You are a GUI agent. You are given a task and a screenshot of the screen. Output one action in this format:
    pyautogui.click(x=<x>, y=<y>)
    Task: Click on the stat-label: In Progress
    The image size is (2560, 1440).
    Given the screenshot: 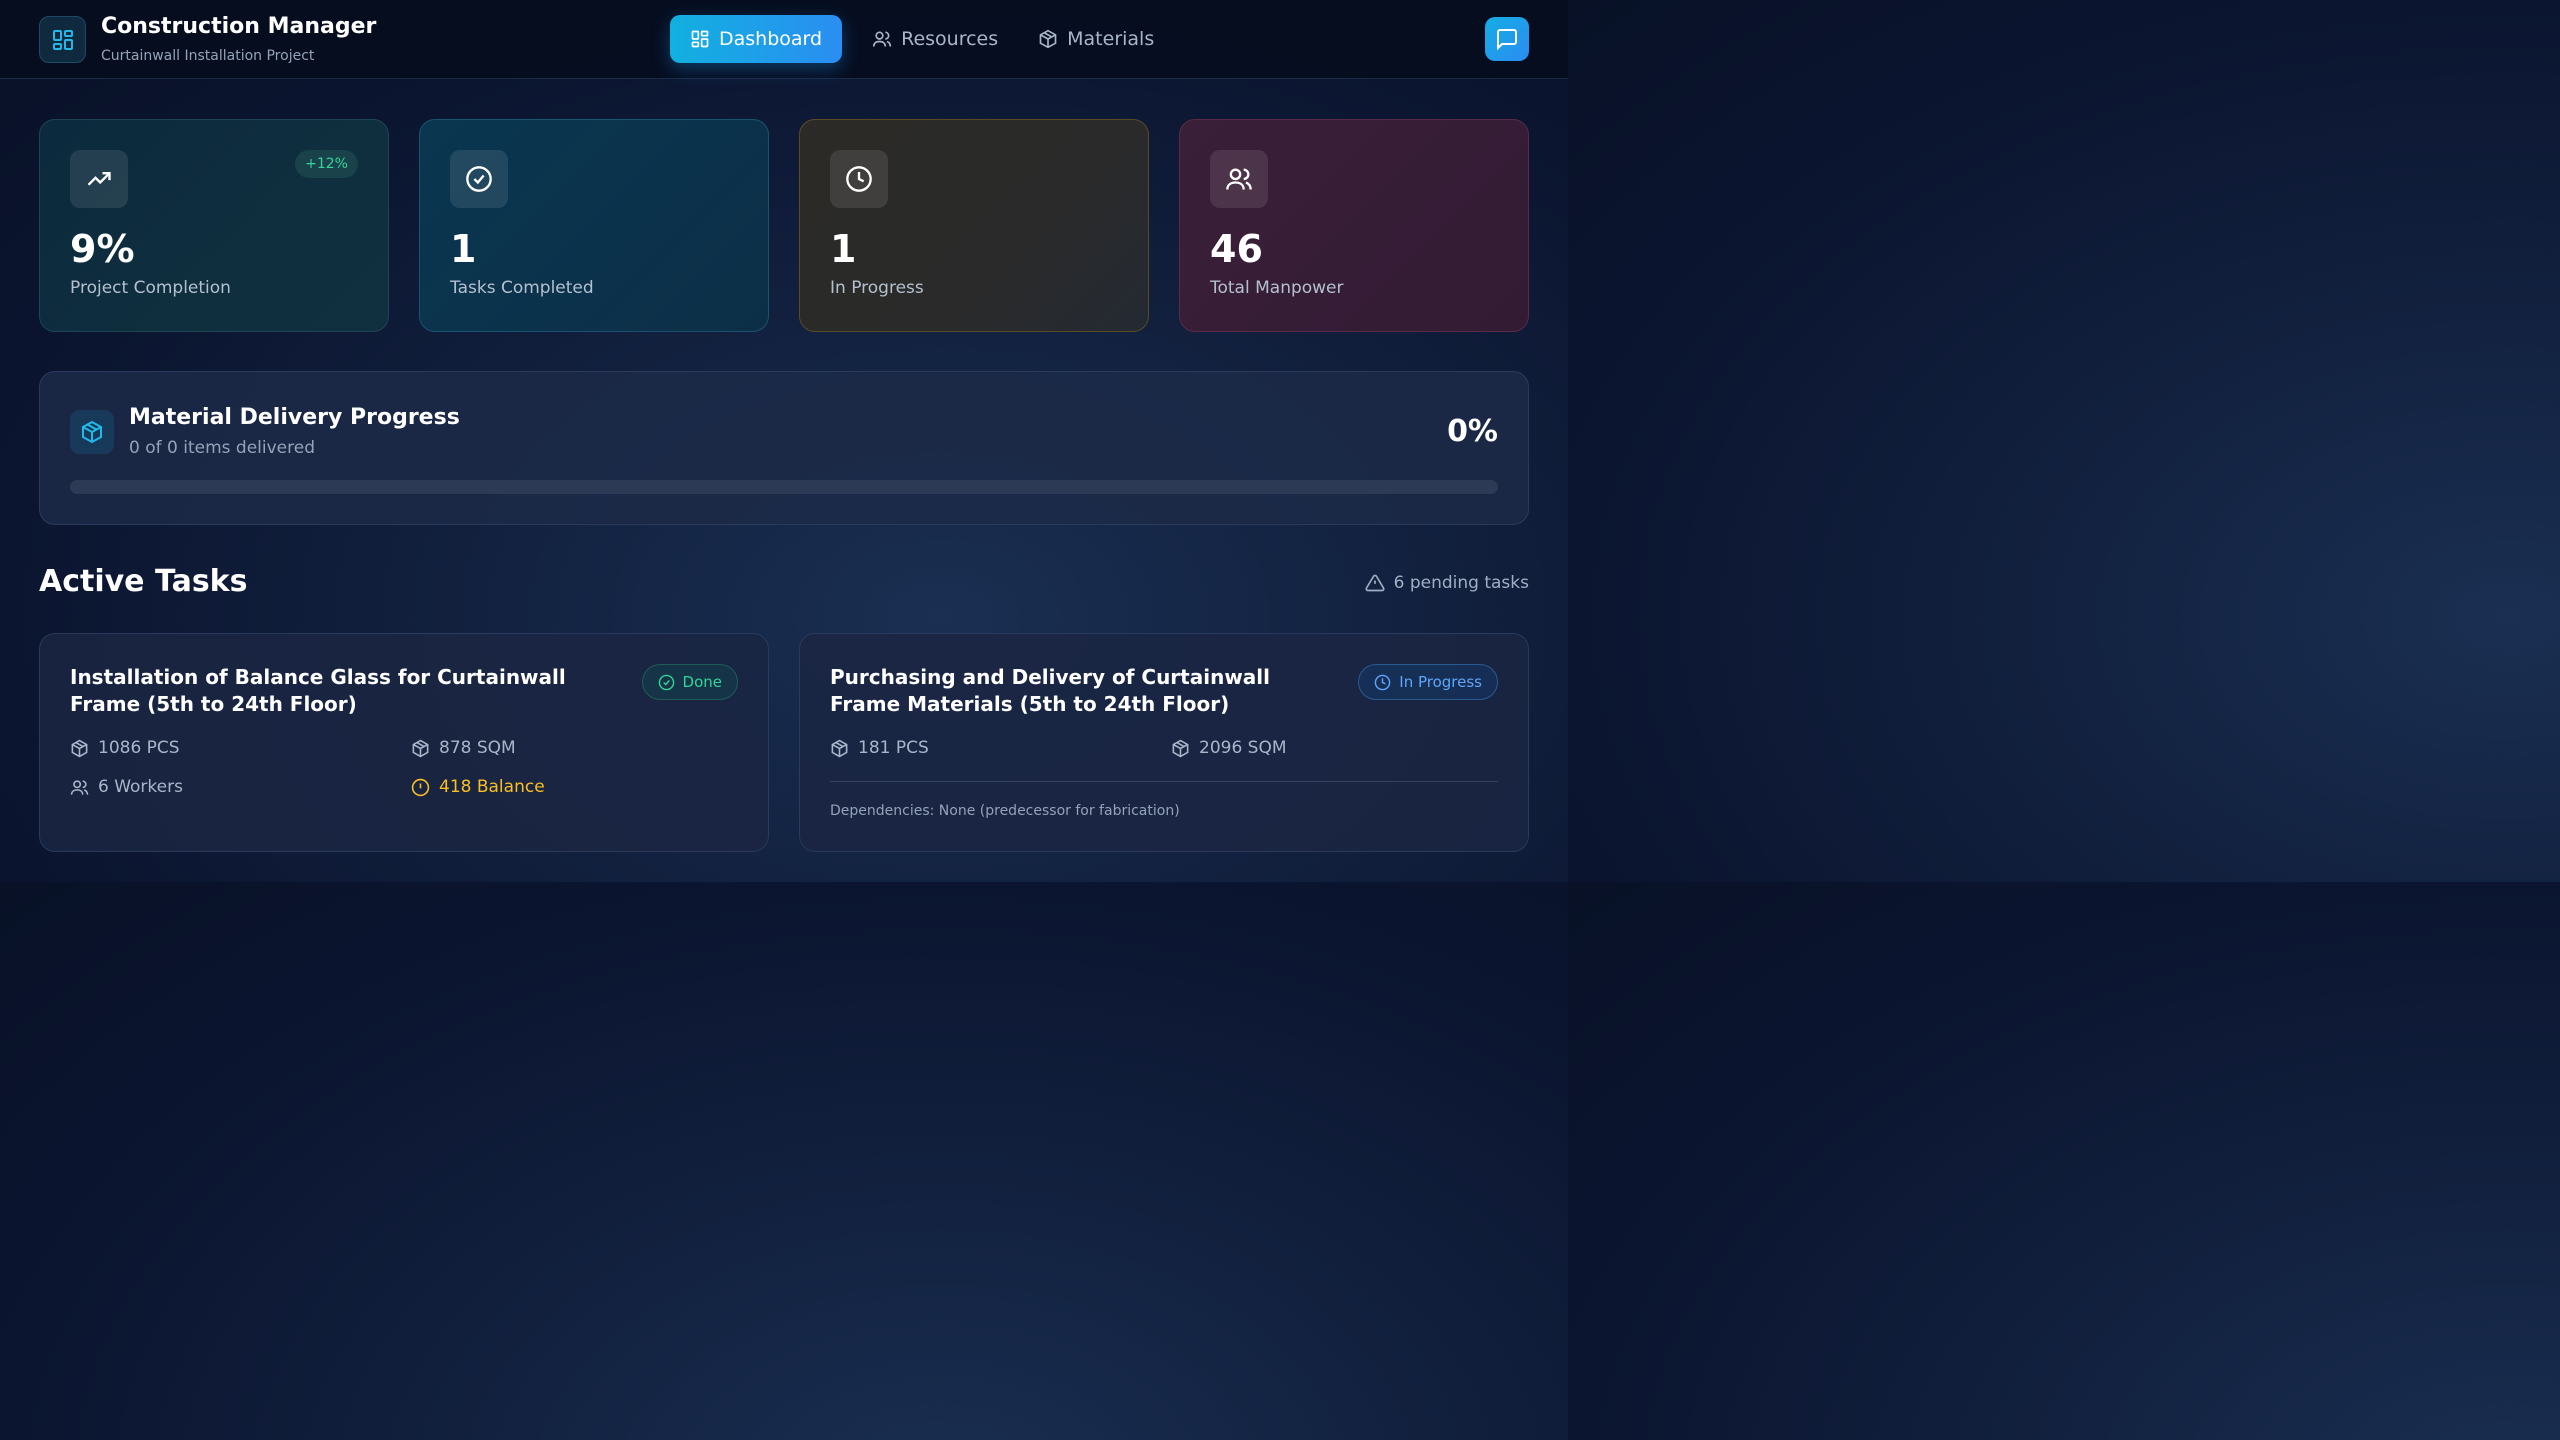 What is the action you would take?
    pyautogui.click(x=877, y=288)
    